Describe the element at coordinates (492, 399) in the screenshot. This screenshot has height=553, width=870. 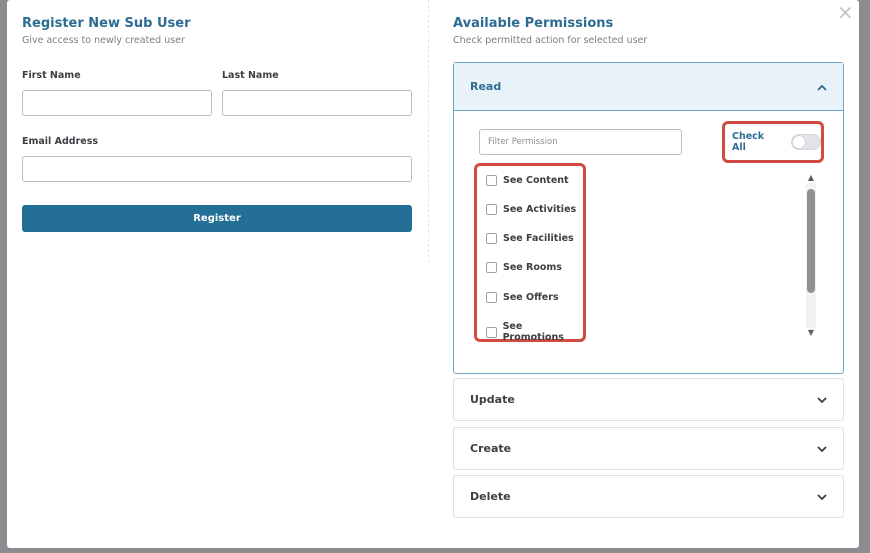
I see `accordion-update-label: Update` at that location.